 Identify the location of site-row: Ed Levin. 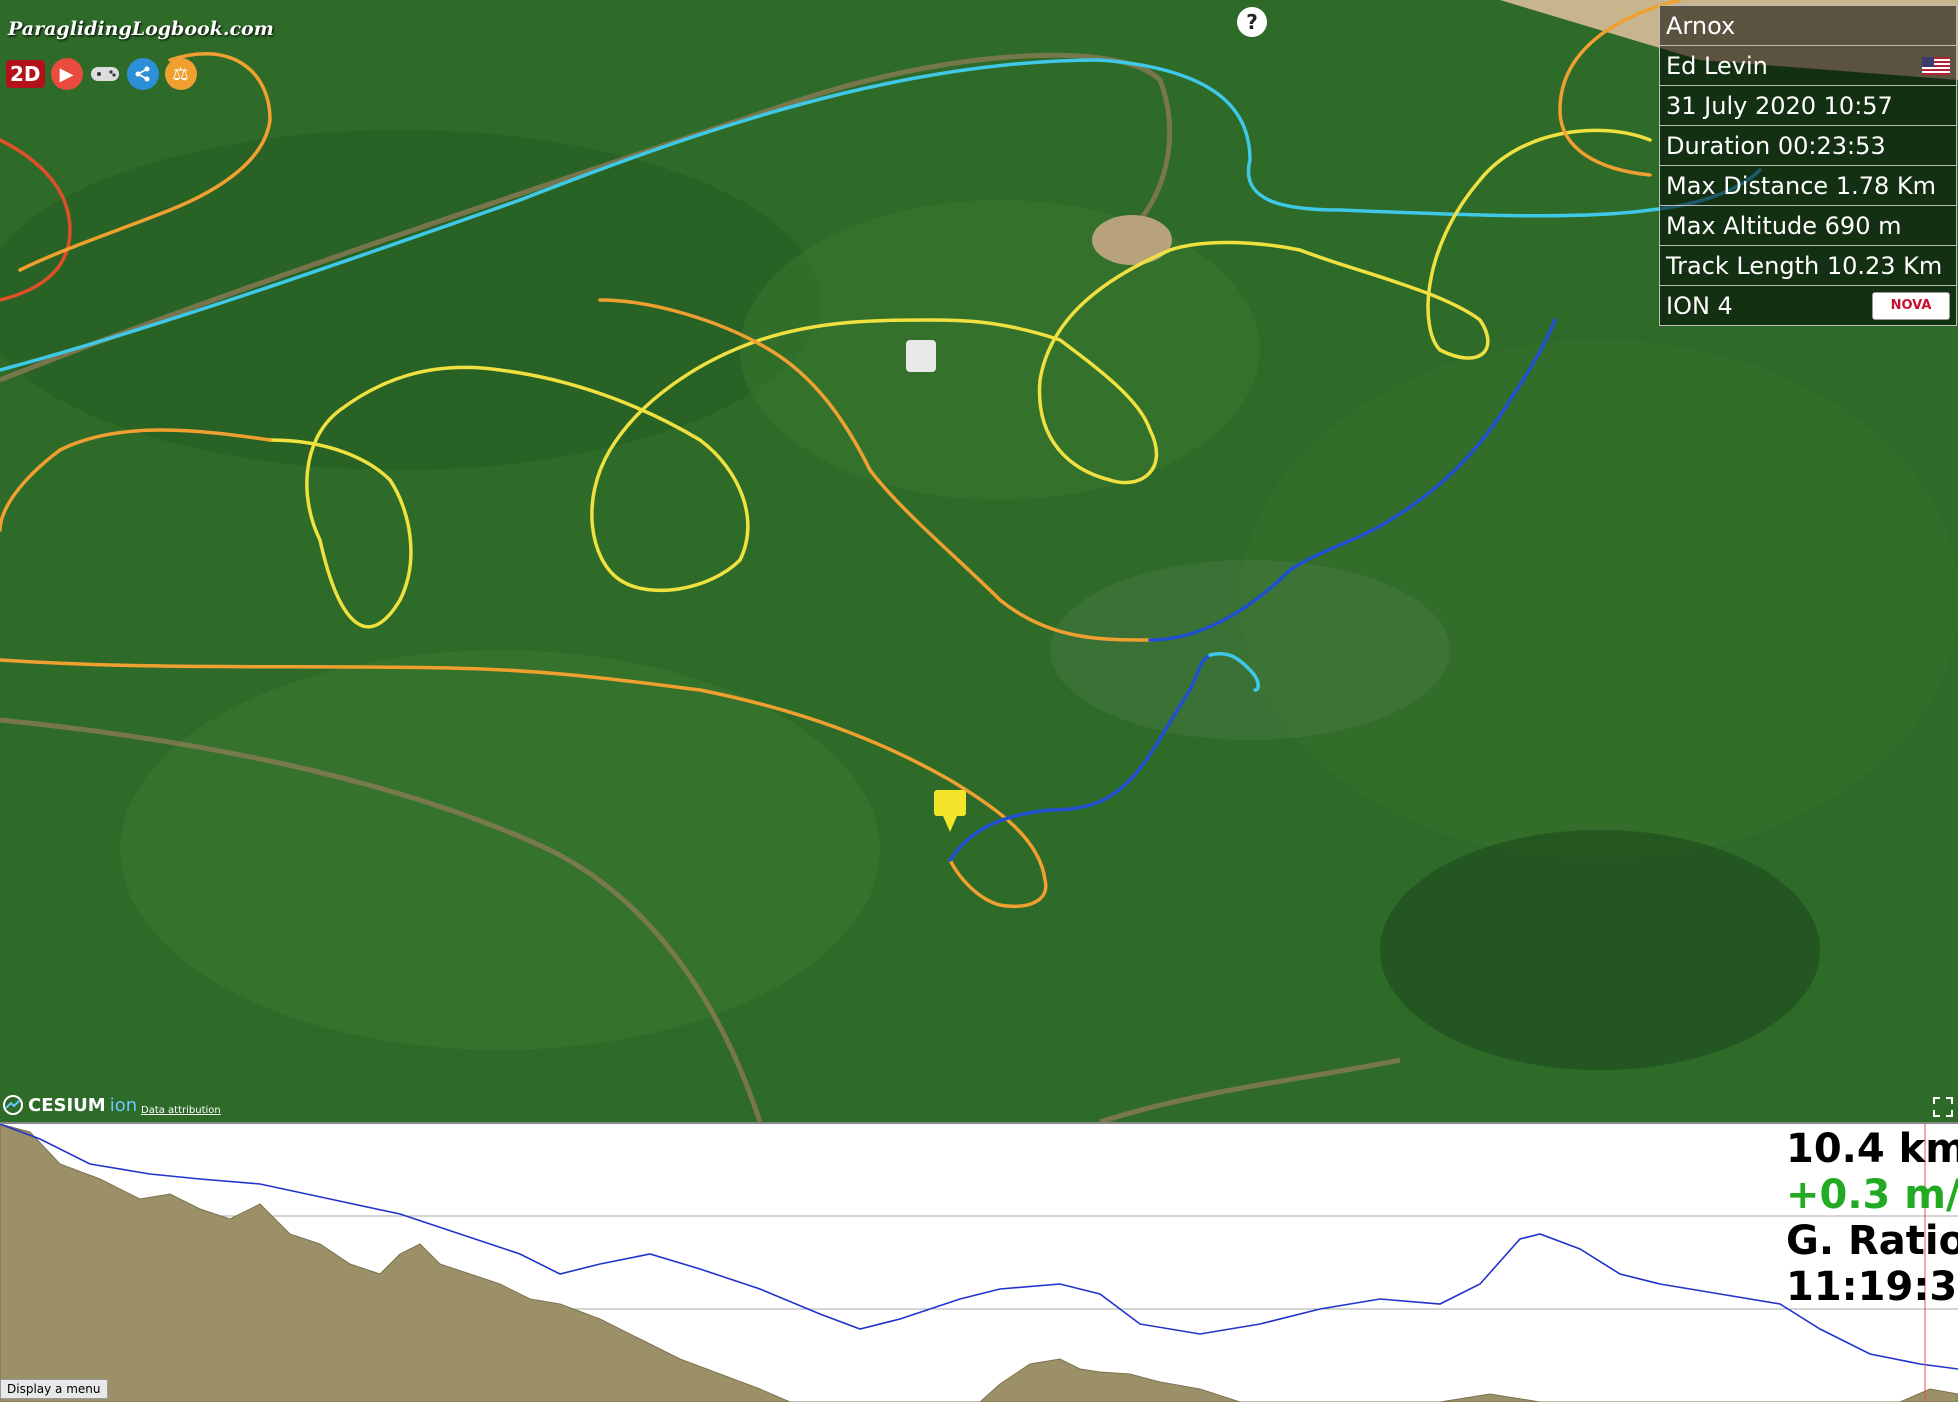
(1808, 66).